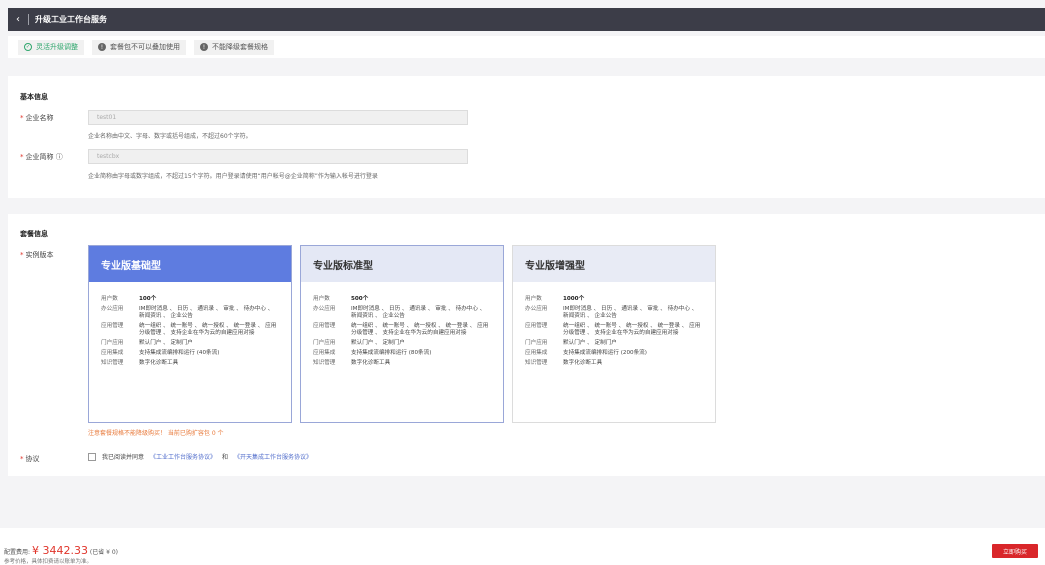 The image size is (1045, 565). What do you see at coordinates (145, 47) in the screenshot?
I see `tag-label: 套餐包不可以叠加使用` at bounding box center [145, 47].